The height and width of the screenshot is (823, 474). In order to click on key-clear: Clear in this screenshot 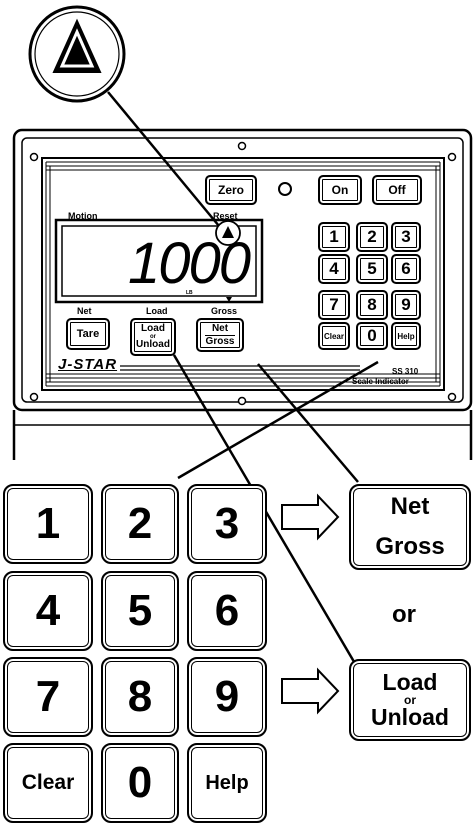, I will do `click(48, 783)`.